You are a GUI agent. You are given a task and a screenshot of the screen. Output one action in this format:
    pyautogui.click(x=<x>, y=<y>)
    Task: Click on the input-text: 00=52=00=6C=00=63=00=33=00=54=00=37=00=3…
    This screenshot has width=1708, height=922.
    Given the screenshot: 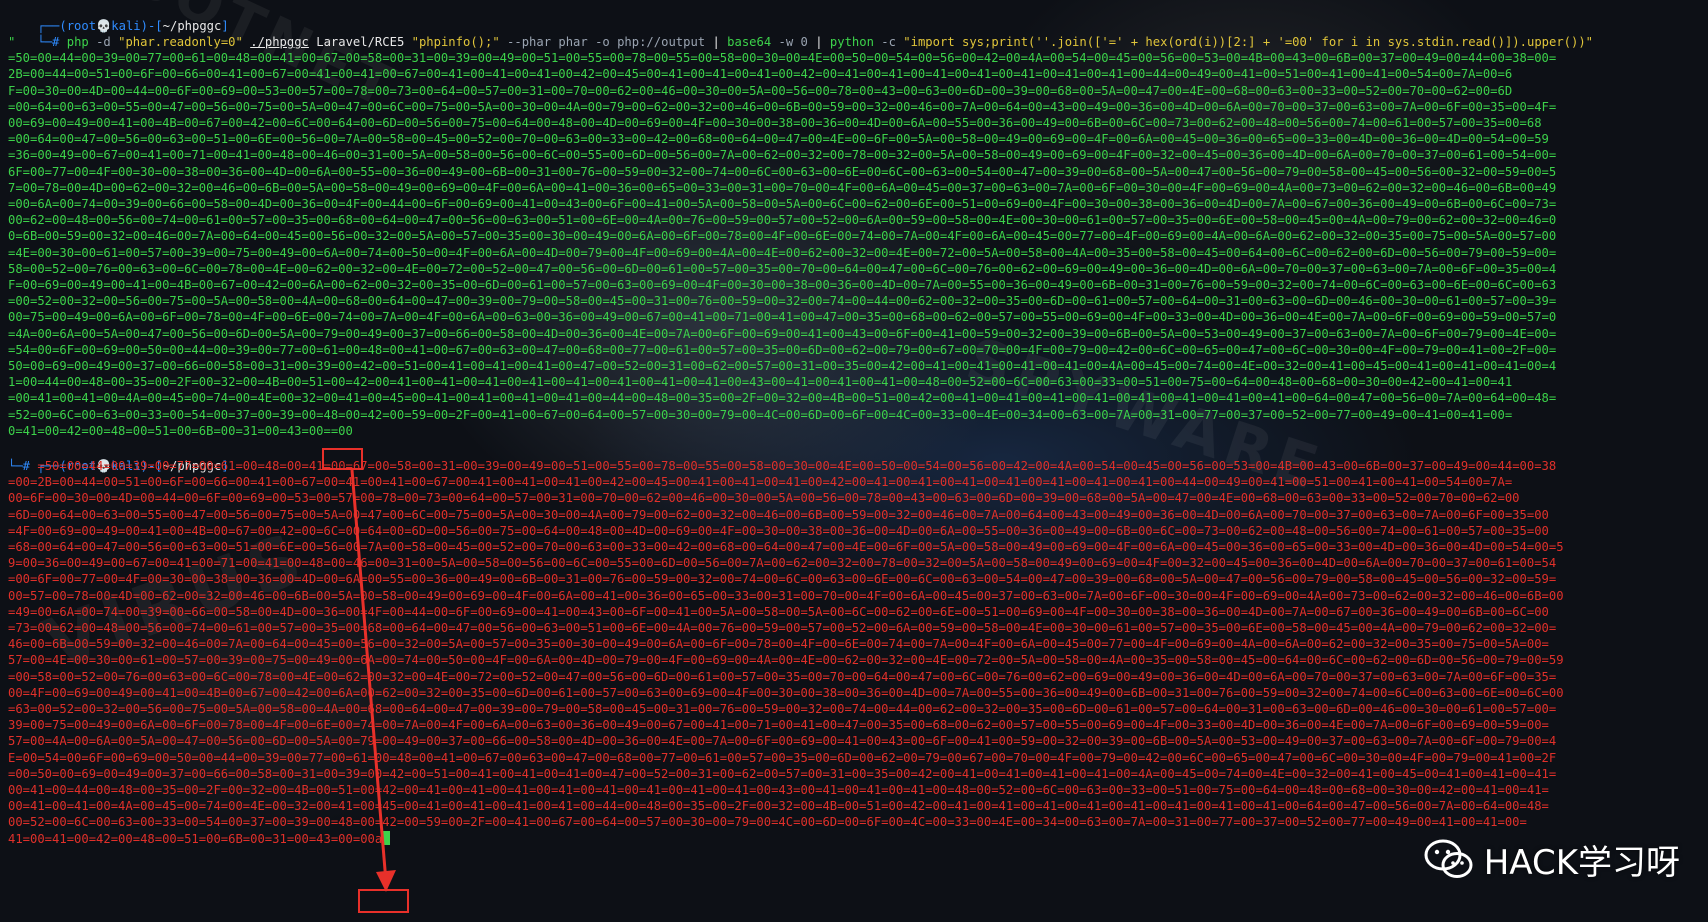 What is the action you would take?
    pyautogui.click(x=767, y=822)
    